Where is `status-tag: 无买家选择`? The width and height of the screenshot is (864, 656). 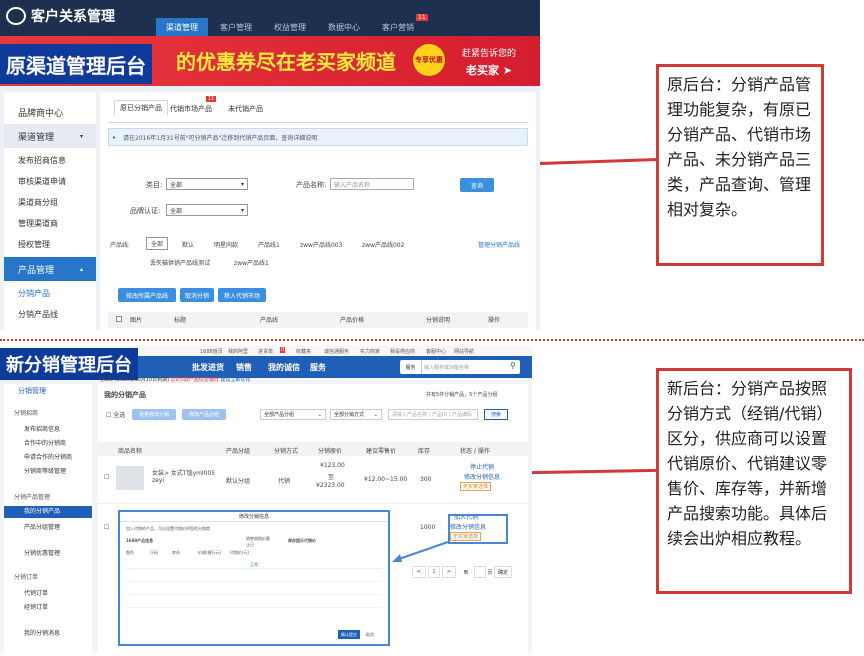 status-tag: 无买家选择 is located at coordinates (476, 486).